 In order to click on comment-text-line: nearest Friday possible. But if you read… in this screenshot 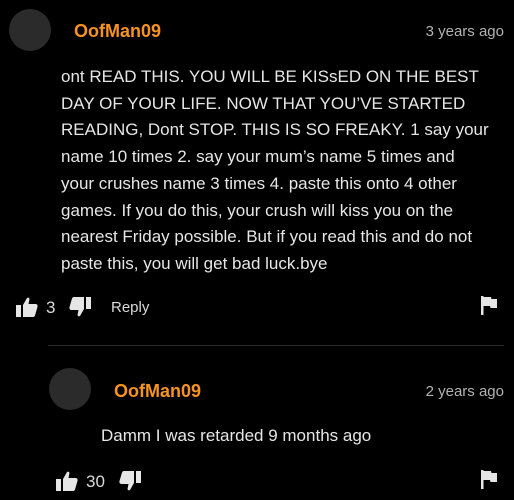, I will do `click(267, 237)`.